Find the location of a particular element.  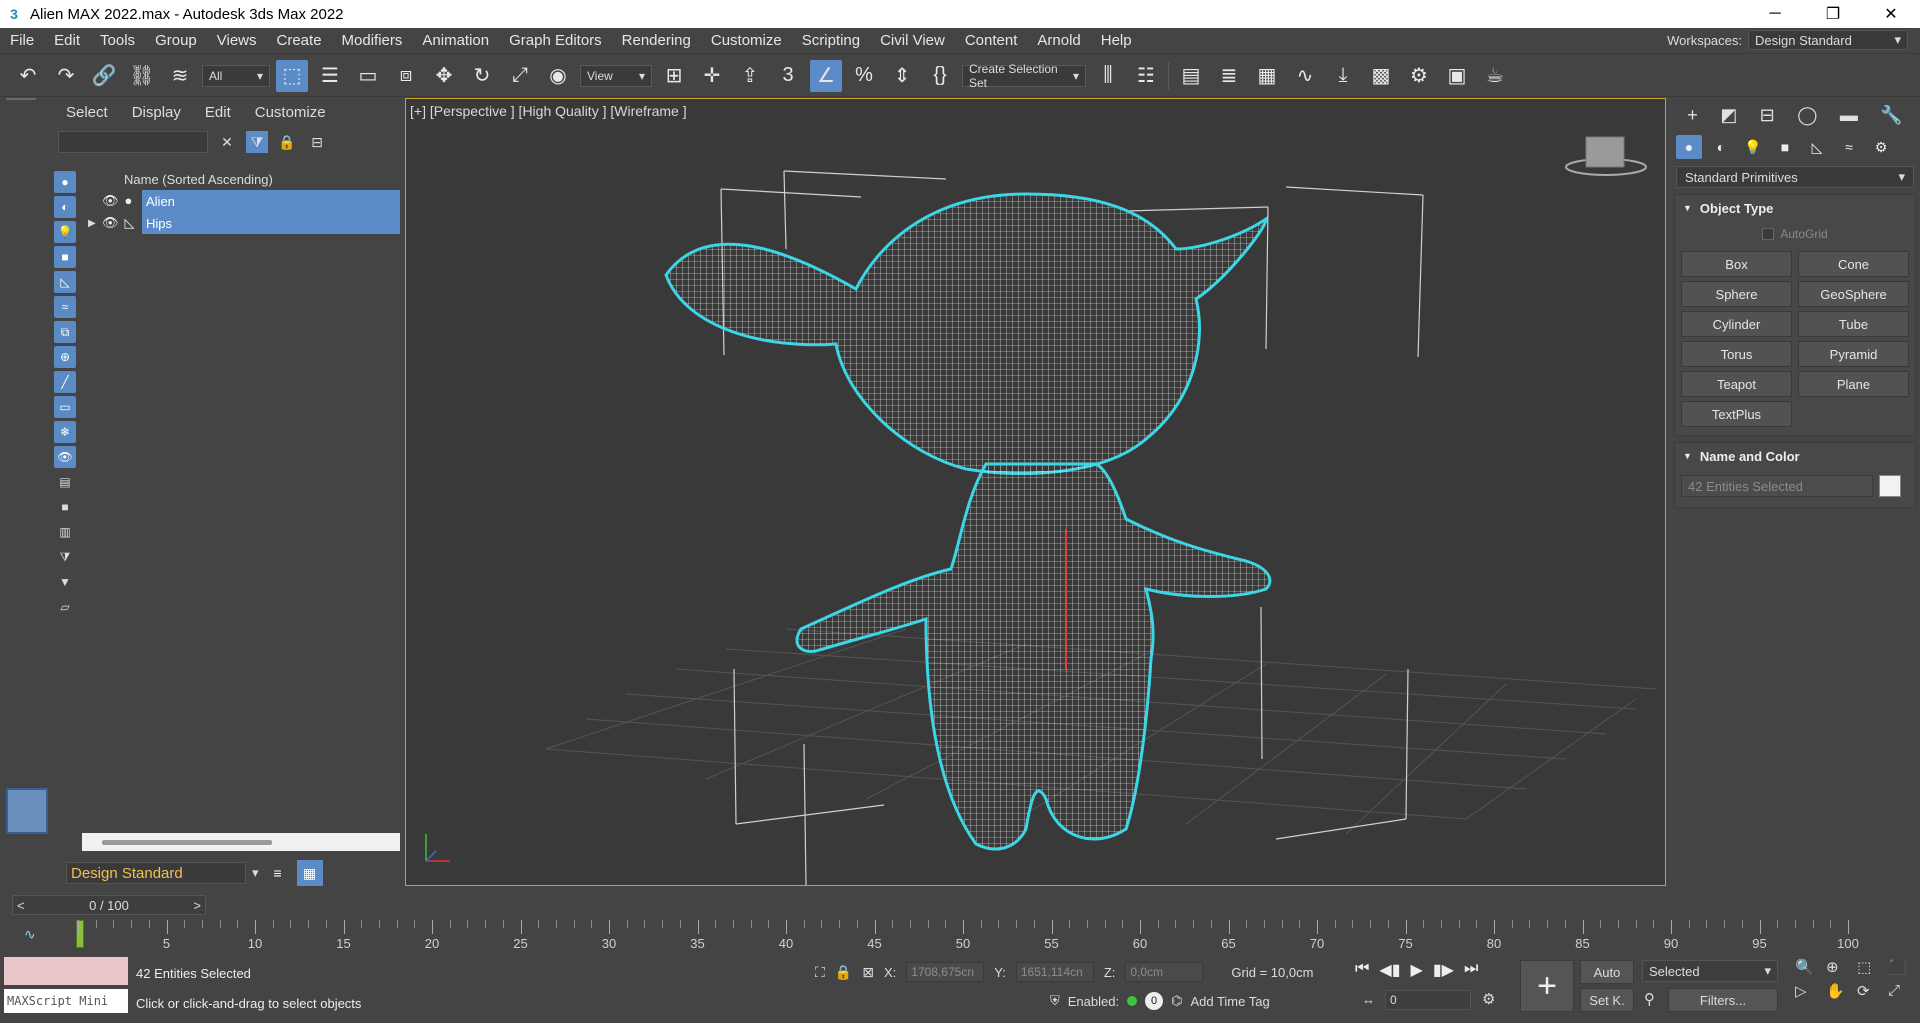

mirror-icon: ⫼ is located at coordinates (1108, 76).